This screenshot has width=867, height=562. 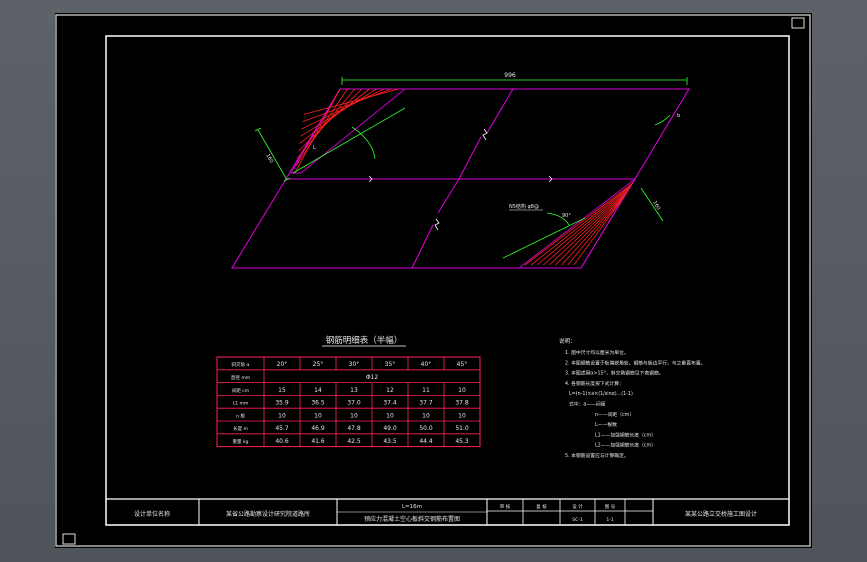 I want to click on table-cell: 45.7, so click(x=282, y=428).